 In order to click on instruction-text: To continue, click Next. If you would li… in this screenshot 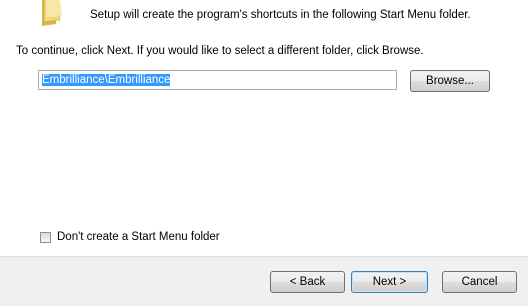, I will do `click(220, 51)`.